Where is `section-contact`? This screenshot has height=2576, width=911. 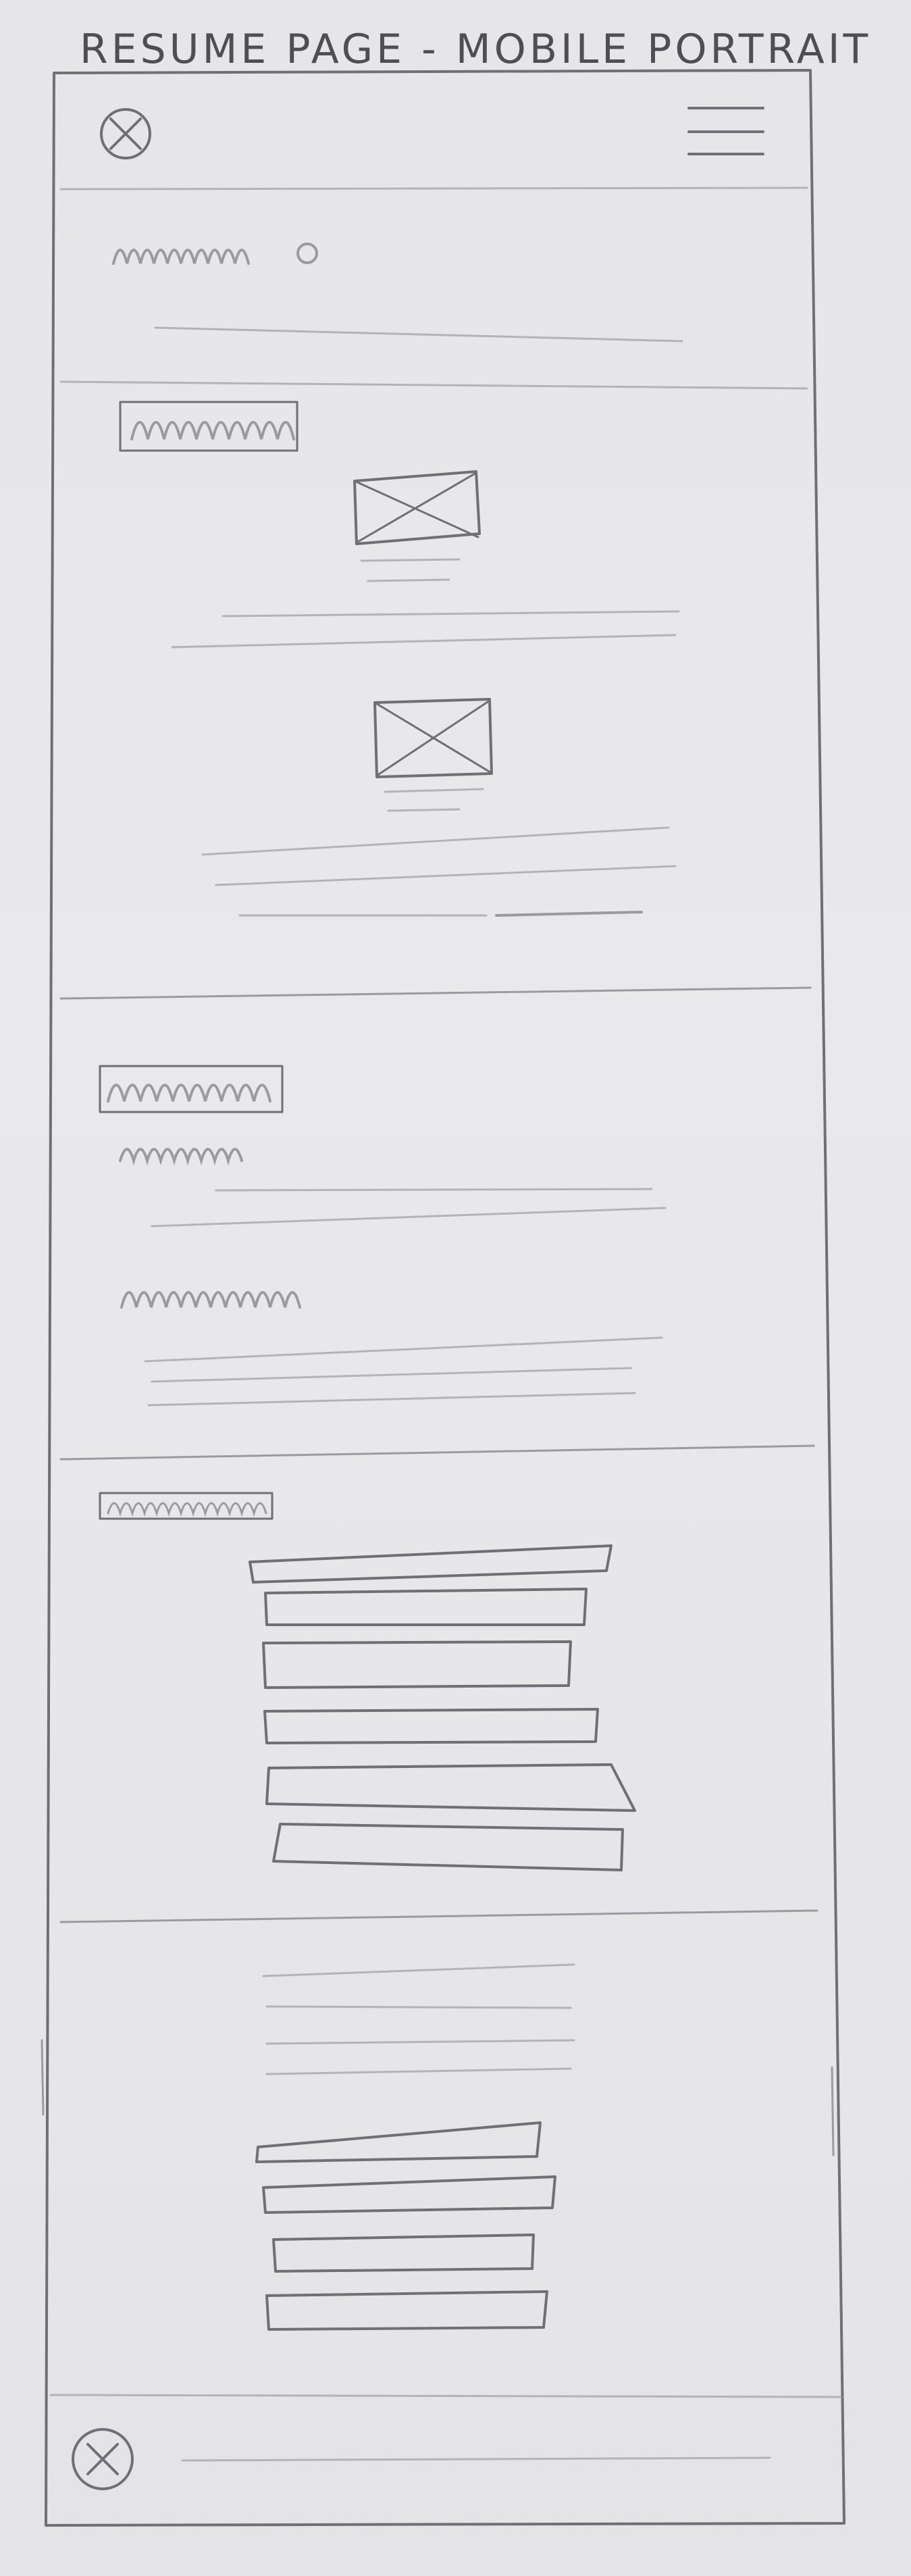
section-contact is located at coordinates (415, 2147).